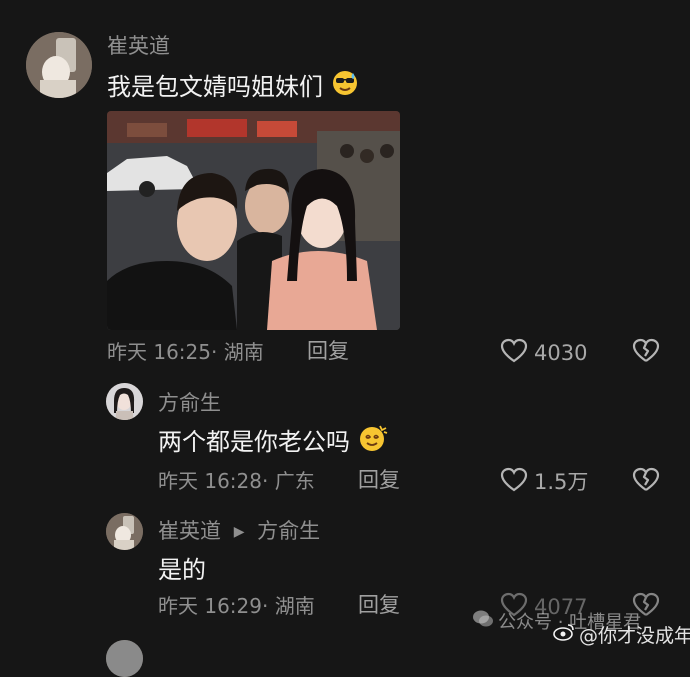 The height and width of the screenshot is (677, 690). What do you see at coordinates (373, 441) in the screenshot?
I see `dizzy-smile-emoji` at bounding box center [373, 441].